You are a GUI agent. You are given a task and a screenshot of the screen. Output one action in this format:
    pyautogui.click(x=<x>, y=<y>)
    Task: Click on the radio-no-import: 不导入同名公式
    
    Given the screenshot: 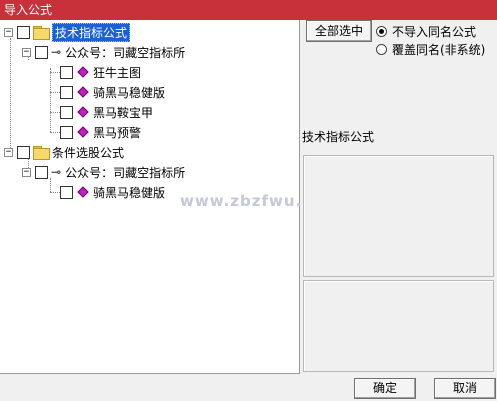 What is the action you would take?
    pyautogui.click(x=426, y=31)
    